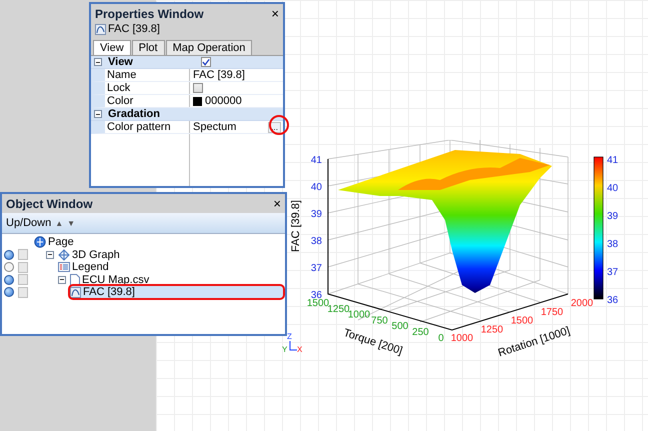 This screenshot has height=431, width=648. I want to click on property-name: Lock, so click(147, 88).